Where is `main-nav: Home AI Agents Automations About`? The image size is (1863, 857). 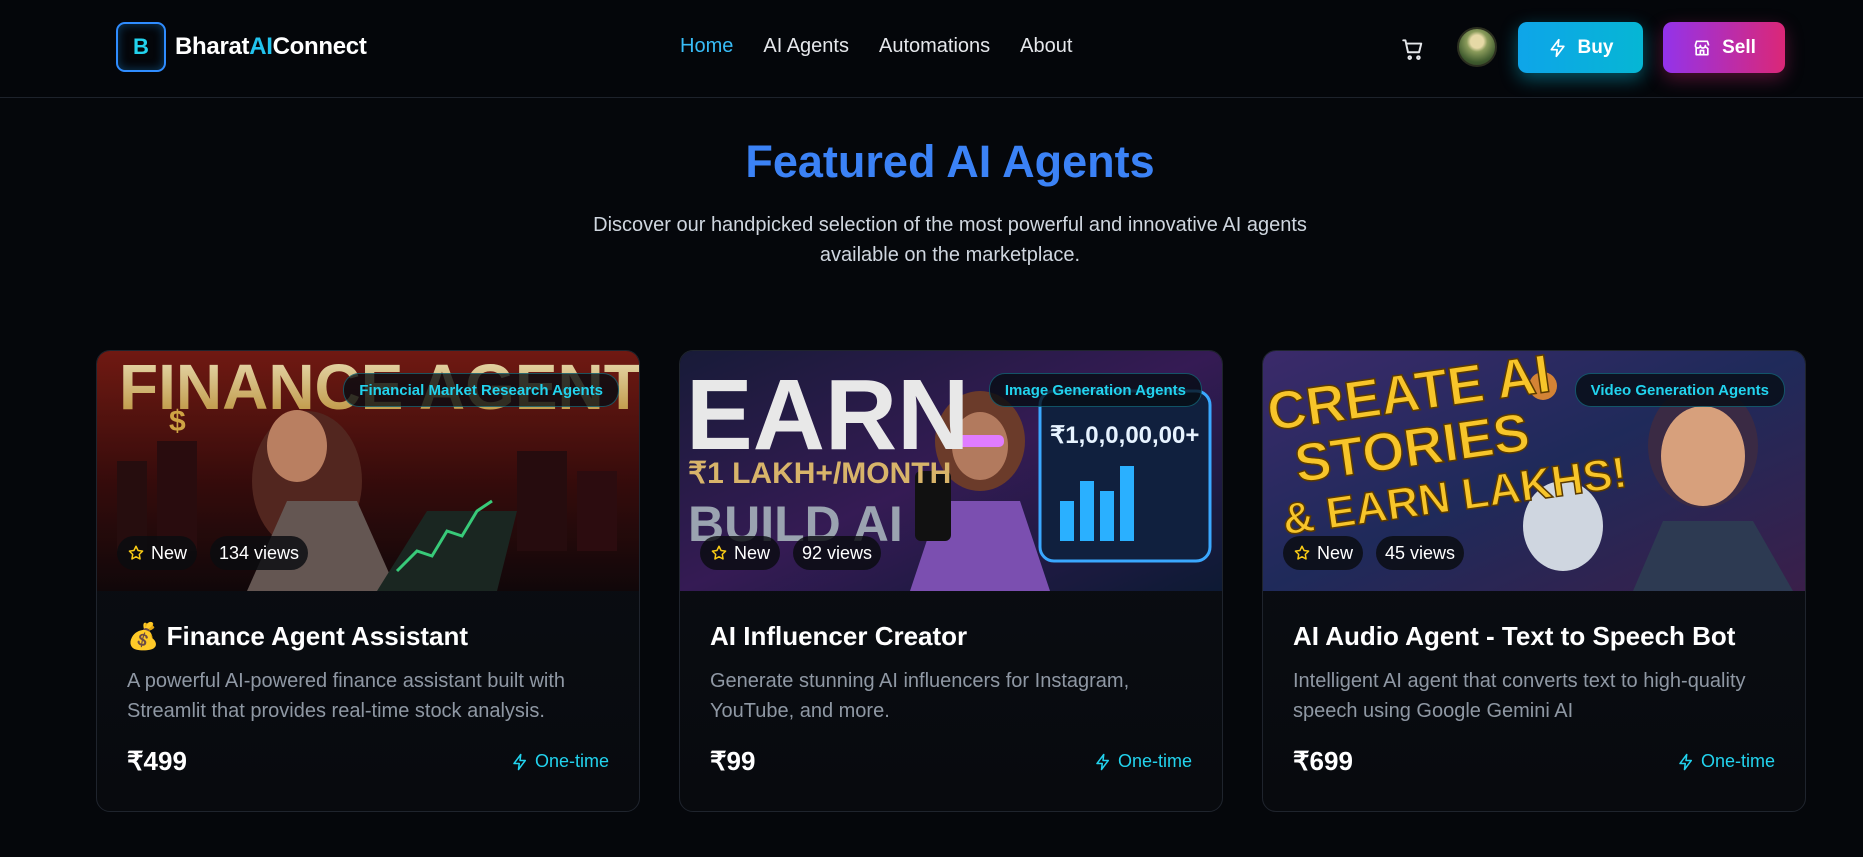
main-nav: Home AI Agents Automations About is located at coordinates (891, 46).